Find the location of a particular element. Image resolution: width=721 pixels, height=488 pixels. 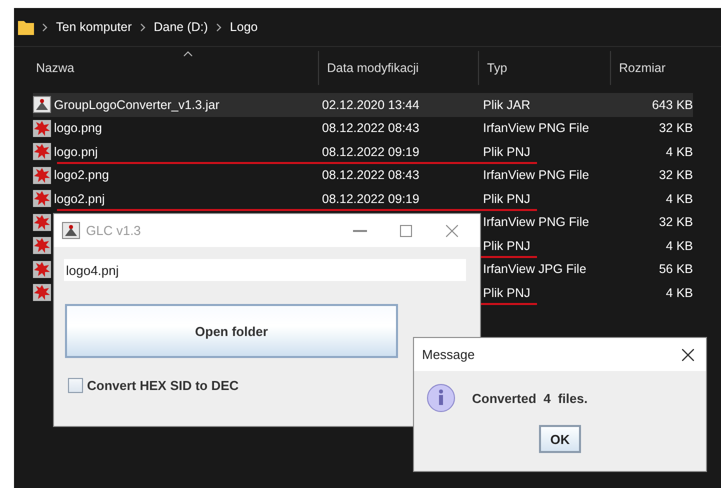

folder-icon is located at coordinates (26, 27).